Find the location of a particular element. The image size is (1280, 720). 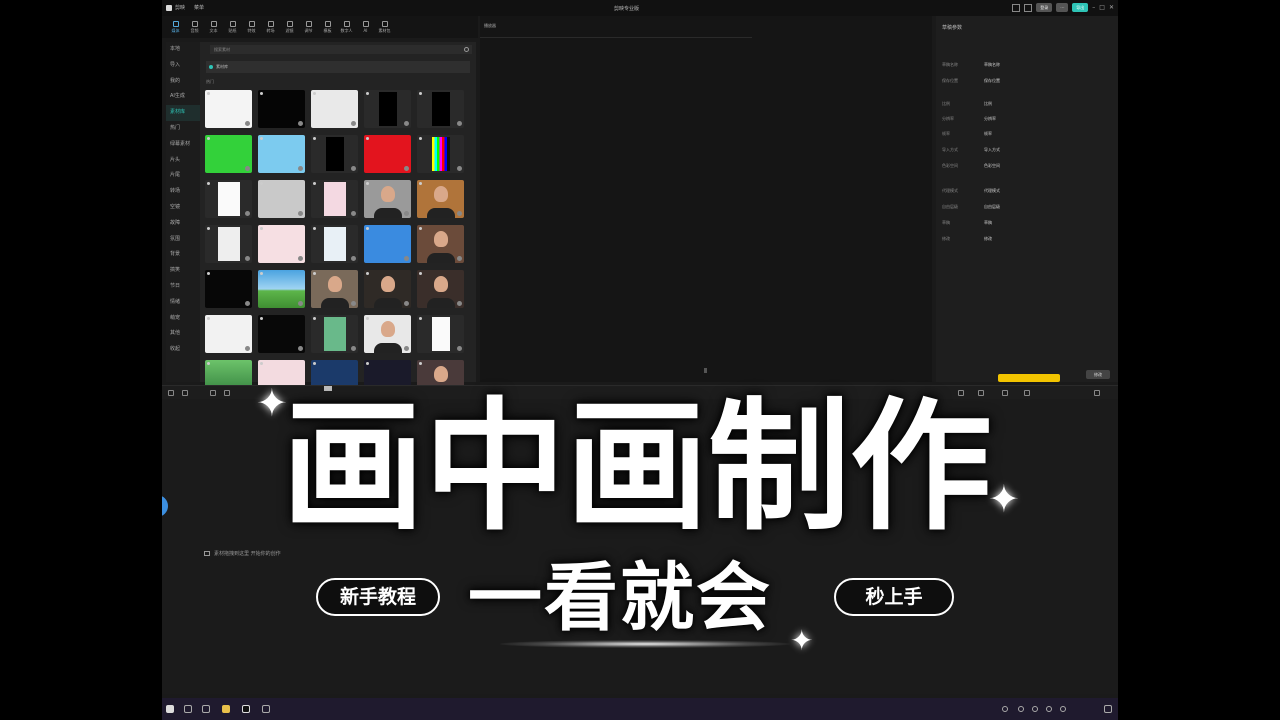

share-button: ⋯ is located at coordinates (1062, 7).